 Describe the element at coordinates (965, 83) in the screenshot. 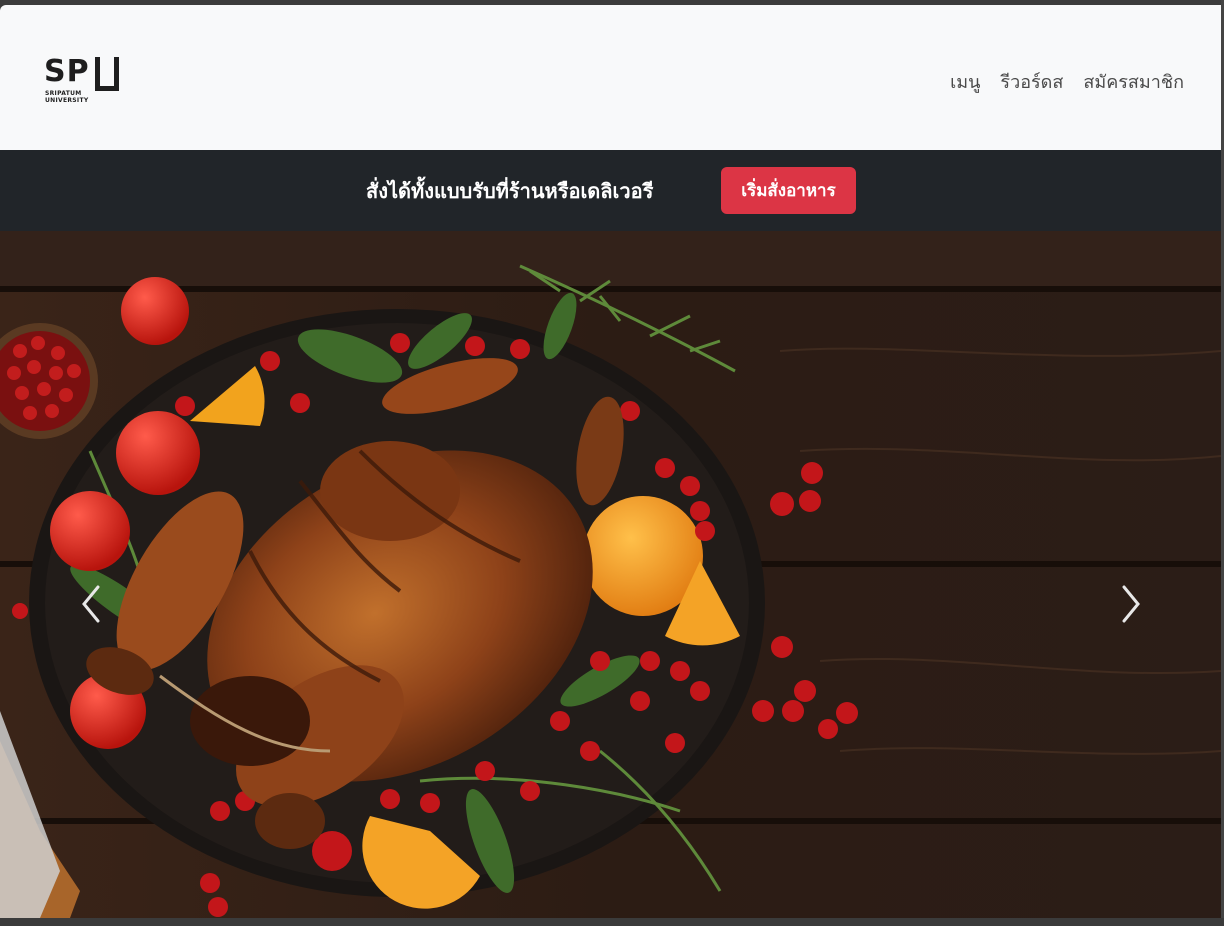

I see `nav-link-menu: เมนู` at that location.